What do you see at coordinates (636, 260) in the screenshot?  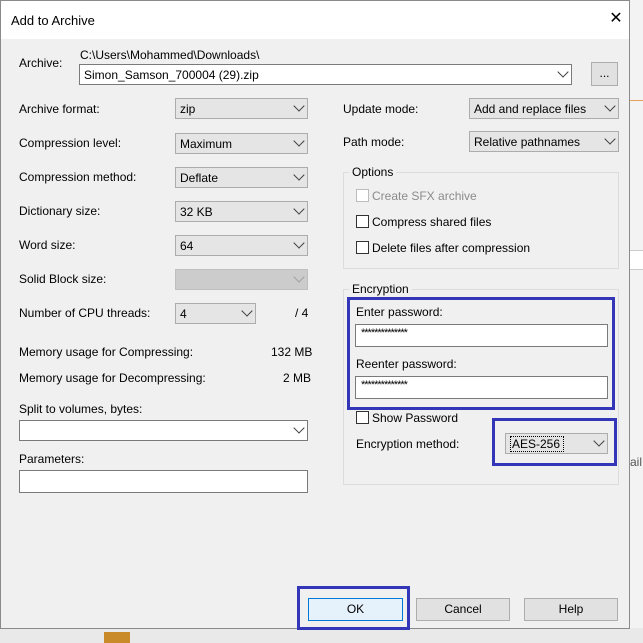 I see `background-row` at bounding box center [636, 260].